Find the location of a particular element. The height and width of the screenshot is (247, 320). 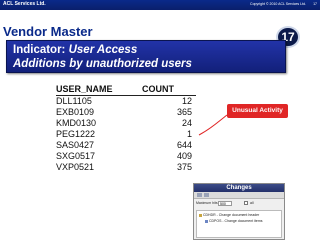

all-label: all is located at coordinates (252, 203).